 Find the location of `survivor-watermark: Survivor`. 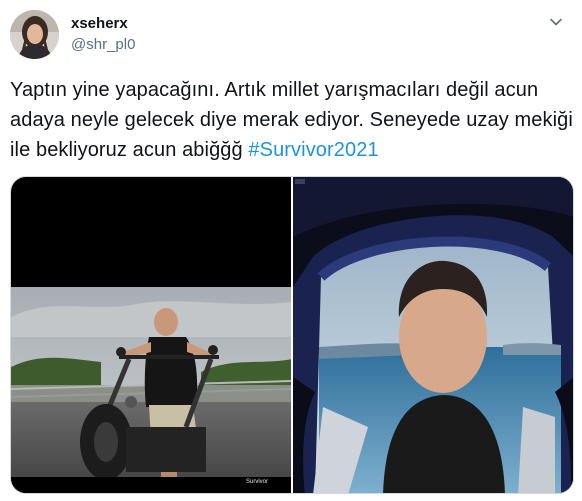

survivor-watermark: Survivor is located at coordinates (257, 482).